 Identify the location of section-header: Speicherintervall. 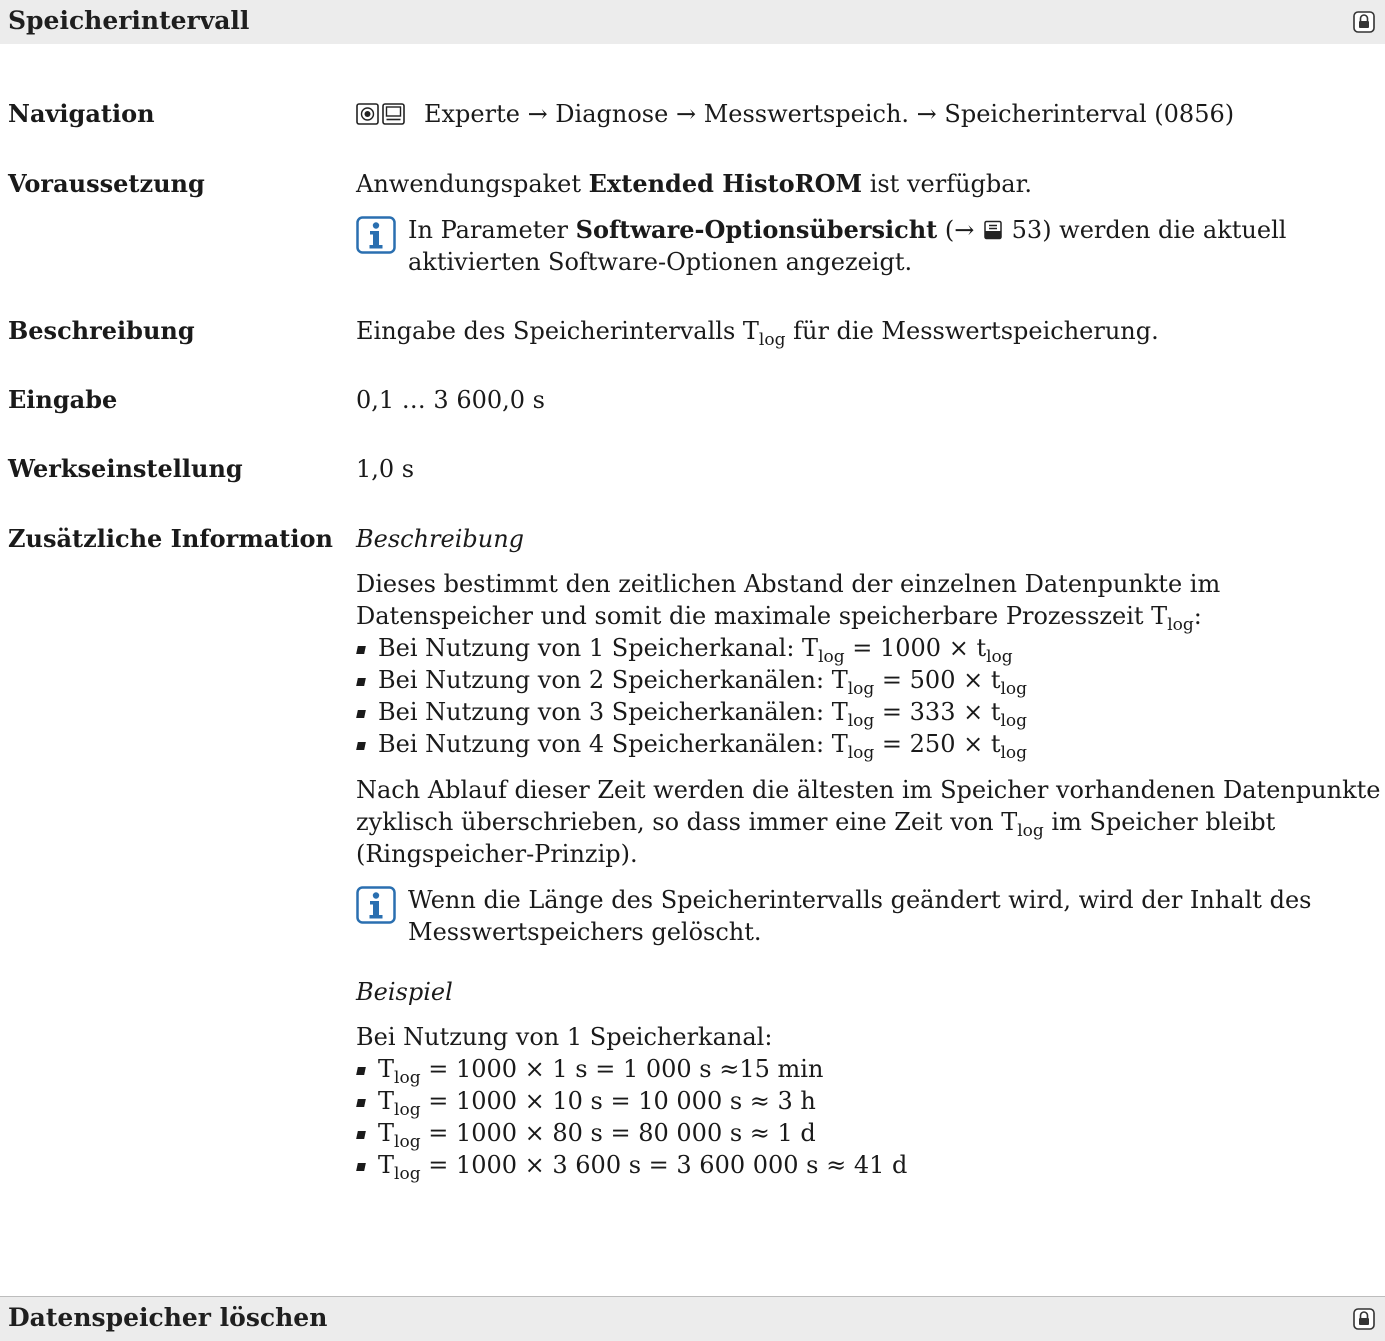
(692, 22).